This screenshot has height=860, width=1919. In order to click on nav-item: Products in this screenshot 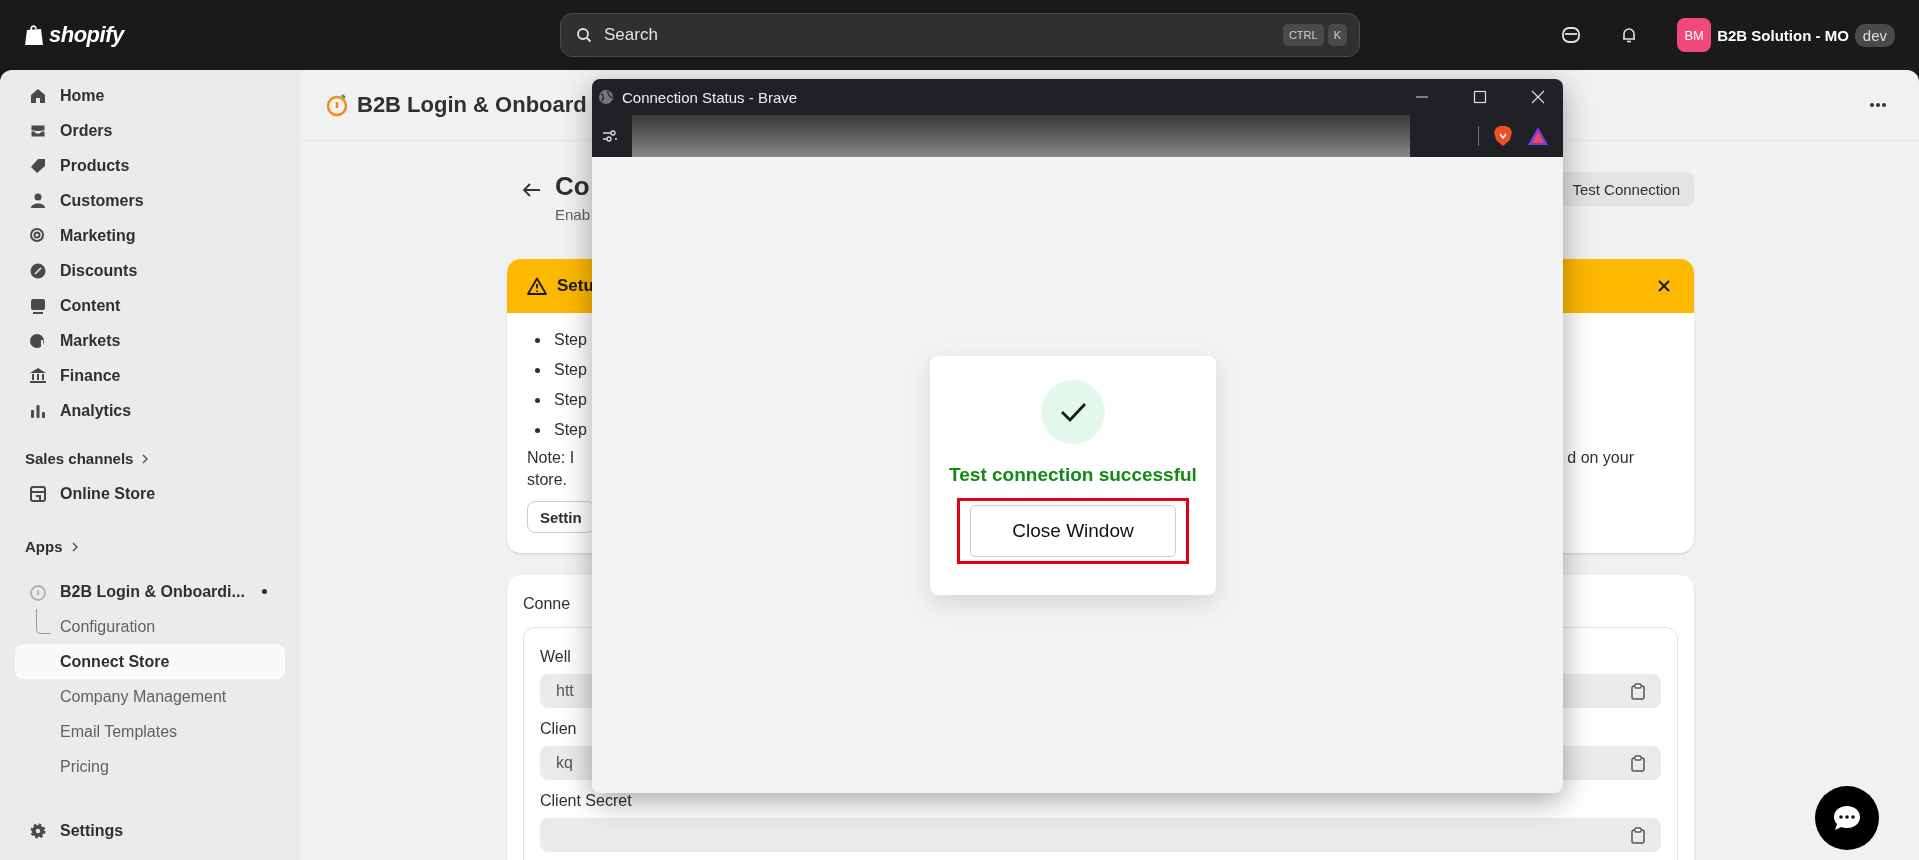, I will do `click(150, 165)`.